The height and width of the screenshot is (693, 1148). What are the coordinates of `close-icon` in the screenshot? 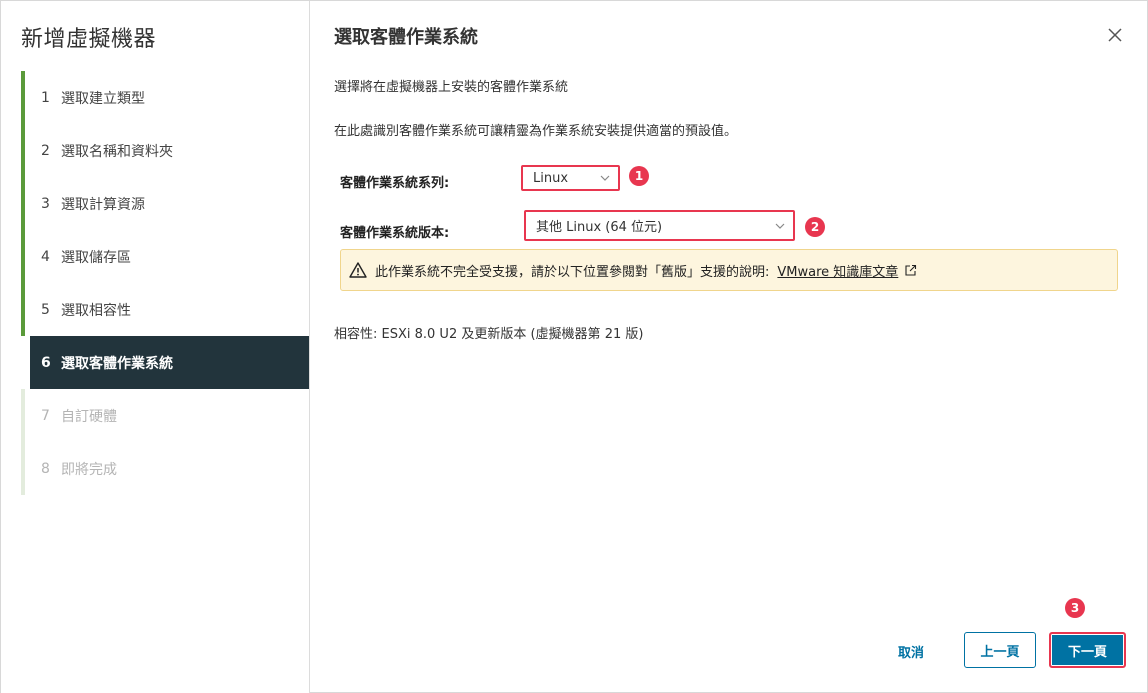 It's located at (1115, 35).